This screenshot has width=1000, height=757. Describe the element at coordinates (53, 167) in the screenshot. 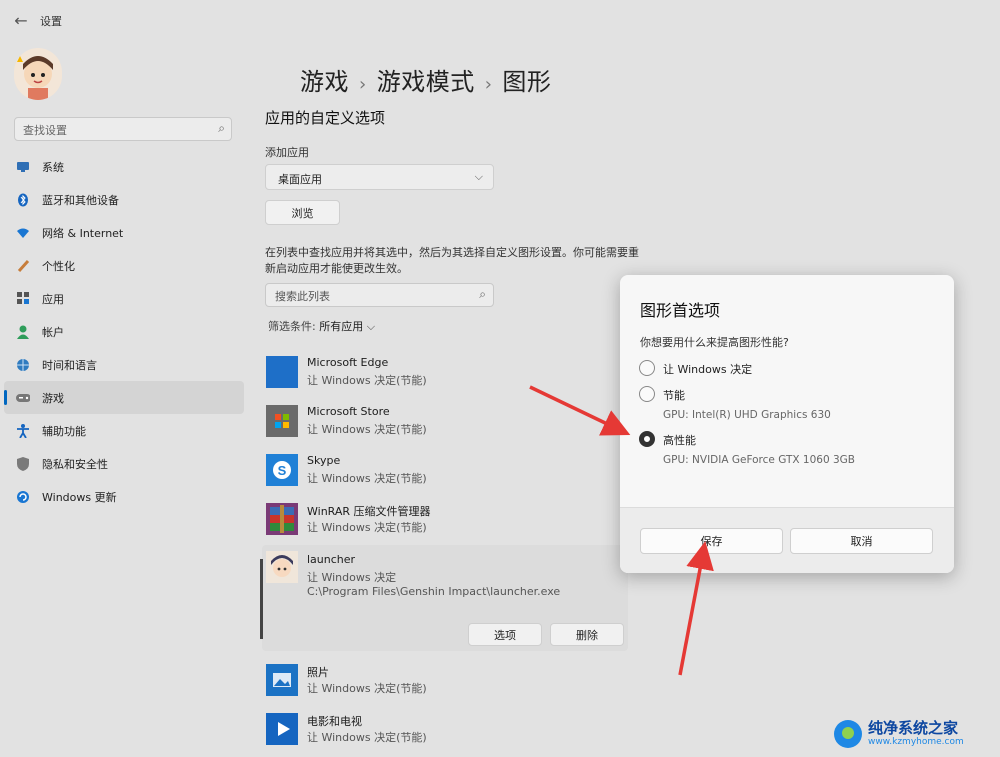

I see `sidebar-item-label: 系统` at that location.